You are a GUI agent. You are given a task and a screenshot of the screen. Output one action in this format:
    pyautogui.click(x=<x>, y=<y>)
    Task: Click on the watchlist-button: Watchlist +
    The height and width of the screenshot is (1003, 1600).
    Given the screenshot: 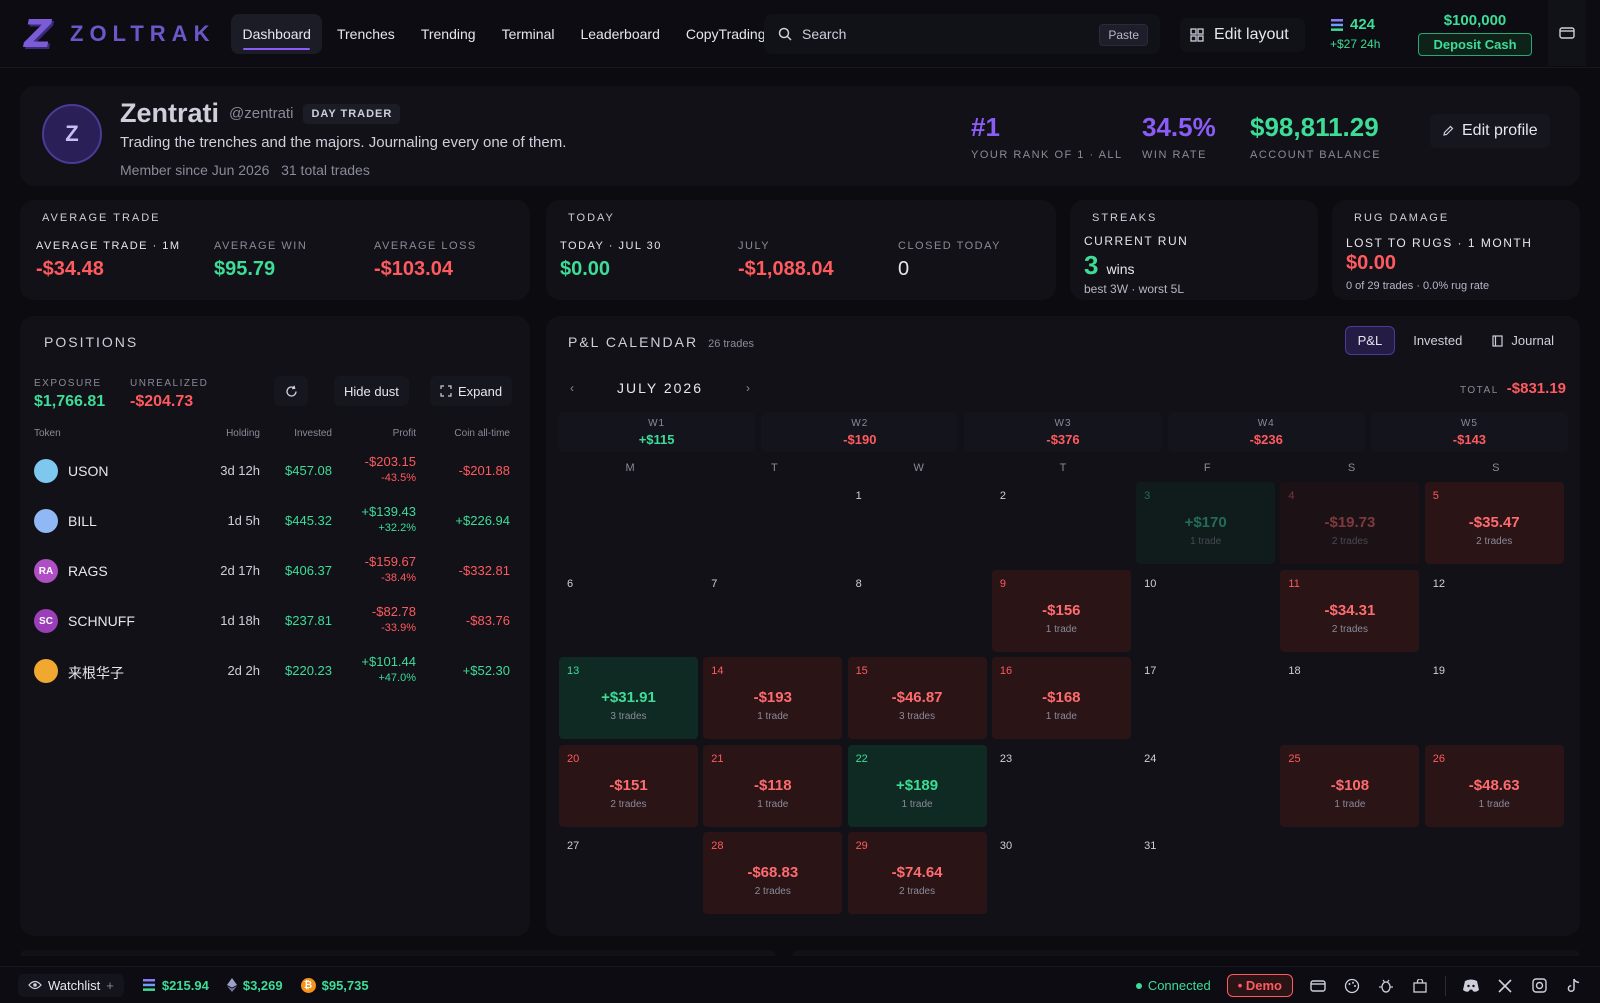 What is the action you would take?
    pyautogui.click(x=71, y=985)
    